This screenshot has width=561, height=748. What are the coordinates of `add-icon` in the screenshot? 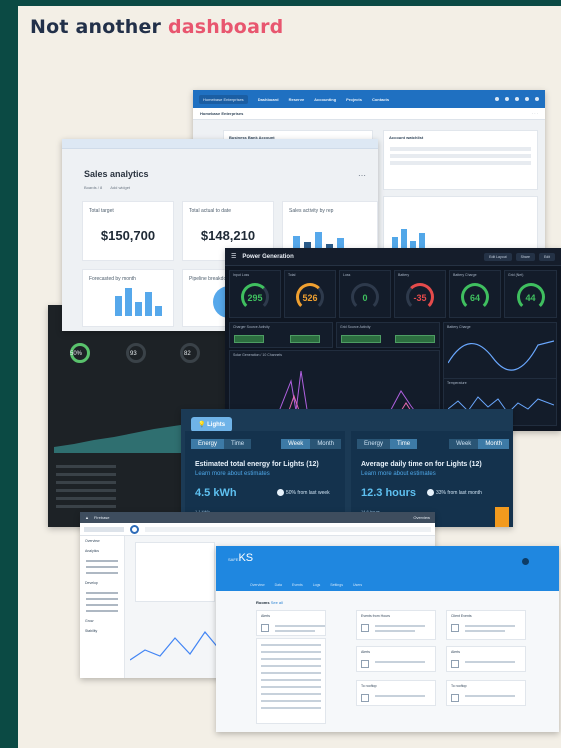 It's located at (497, 99).